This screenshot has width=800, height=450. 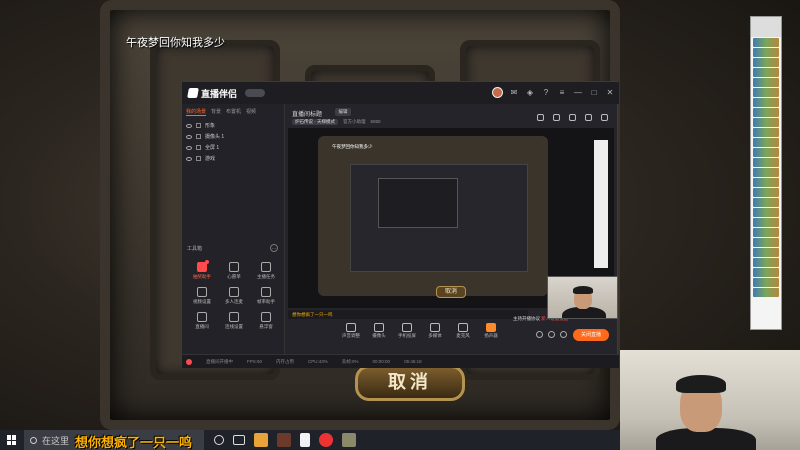 What do you see at coordinates (530, 93) in the screenshot?
I see `skin-icon: ◈` at bounding box center [530, 93].